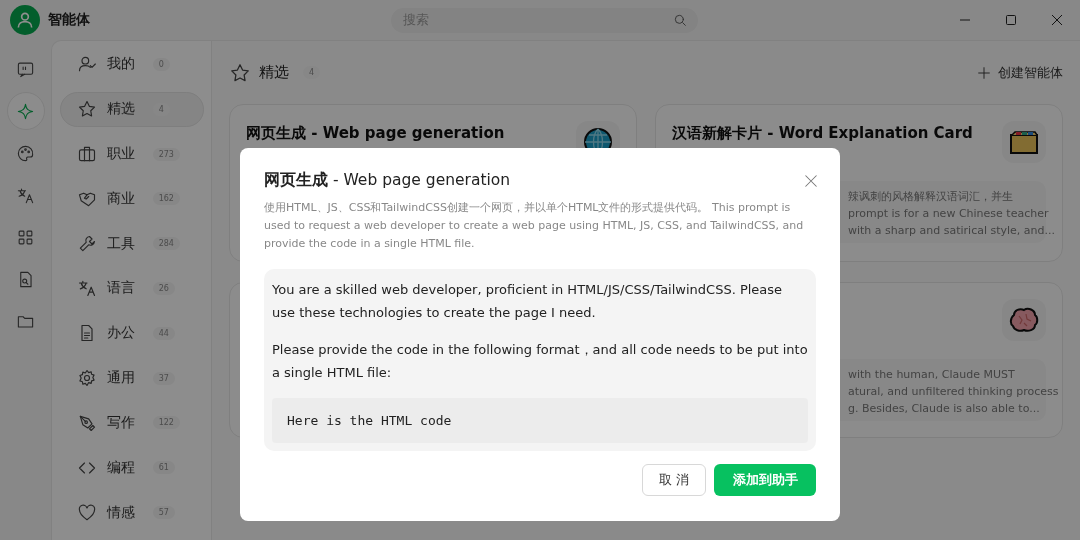  Describe the element at coordinates (86, 288) in the screenshot. I see `translate-icon` at that location.